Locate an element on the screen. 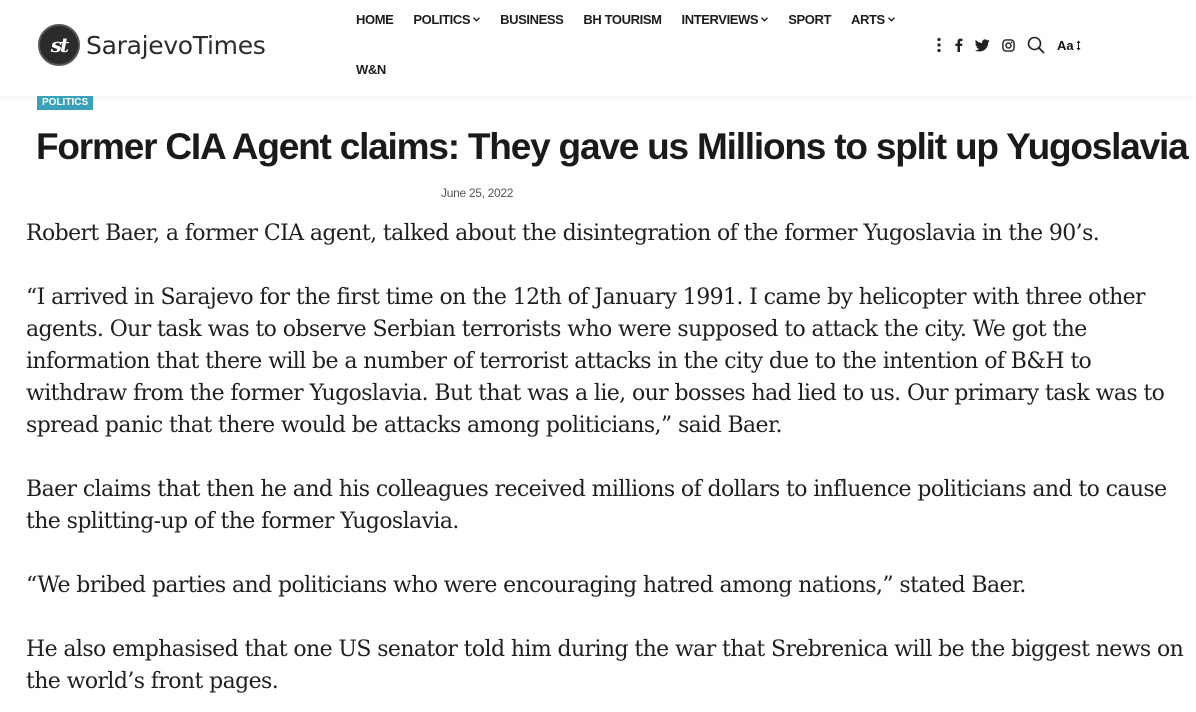 The height and width of the screenshot is (712, 1196). nav-sport: SPORT is located at coordinates (809, 20).